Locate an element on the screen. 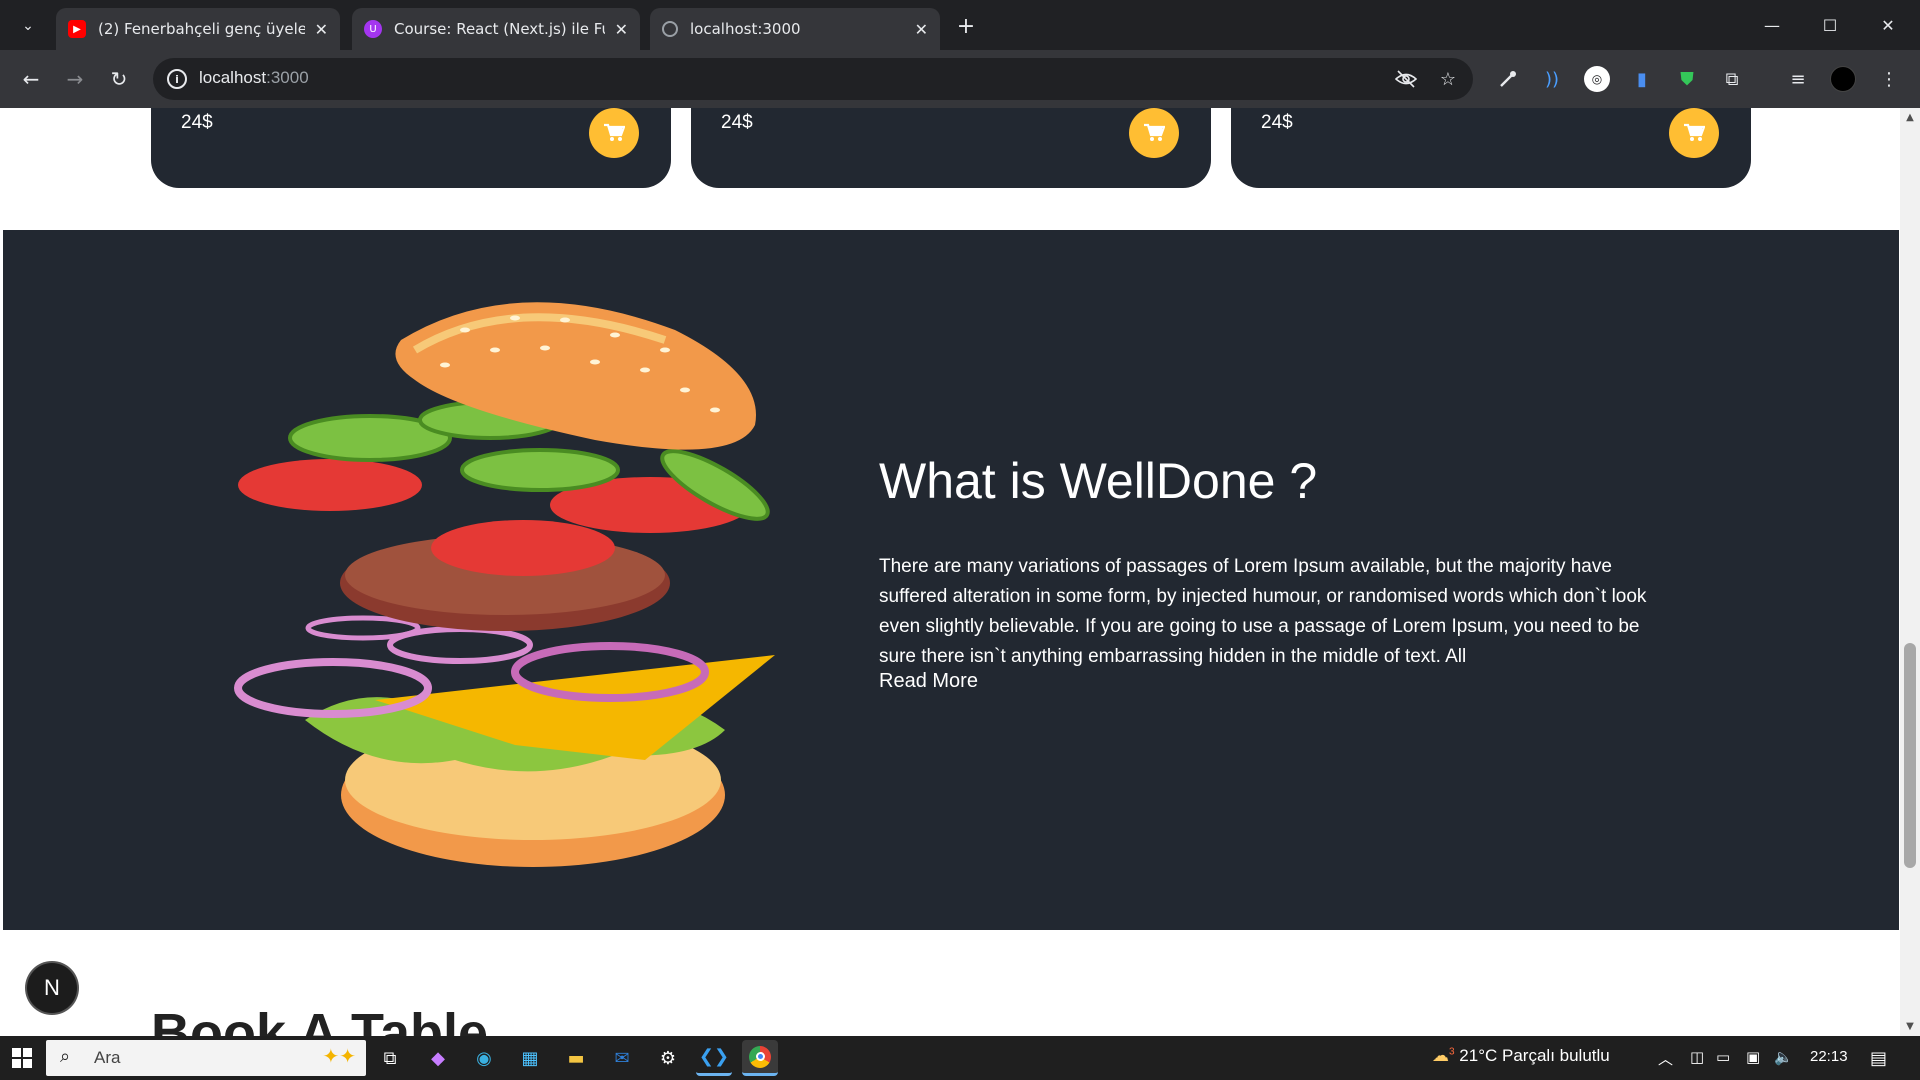 The width and height of the screenshot is (1920, 1080). about-title: What is WellDone ? is located at coordinates (1098, 481).